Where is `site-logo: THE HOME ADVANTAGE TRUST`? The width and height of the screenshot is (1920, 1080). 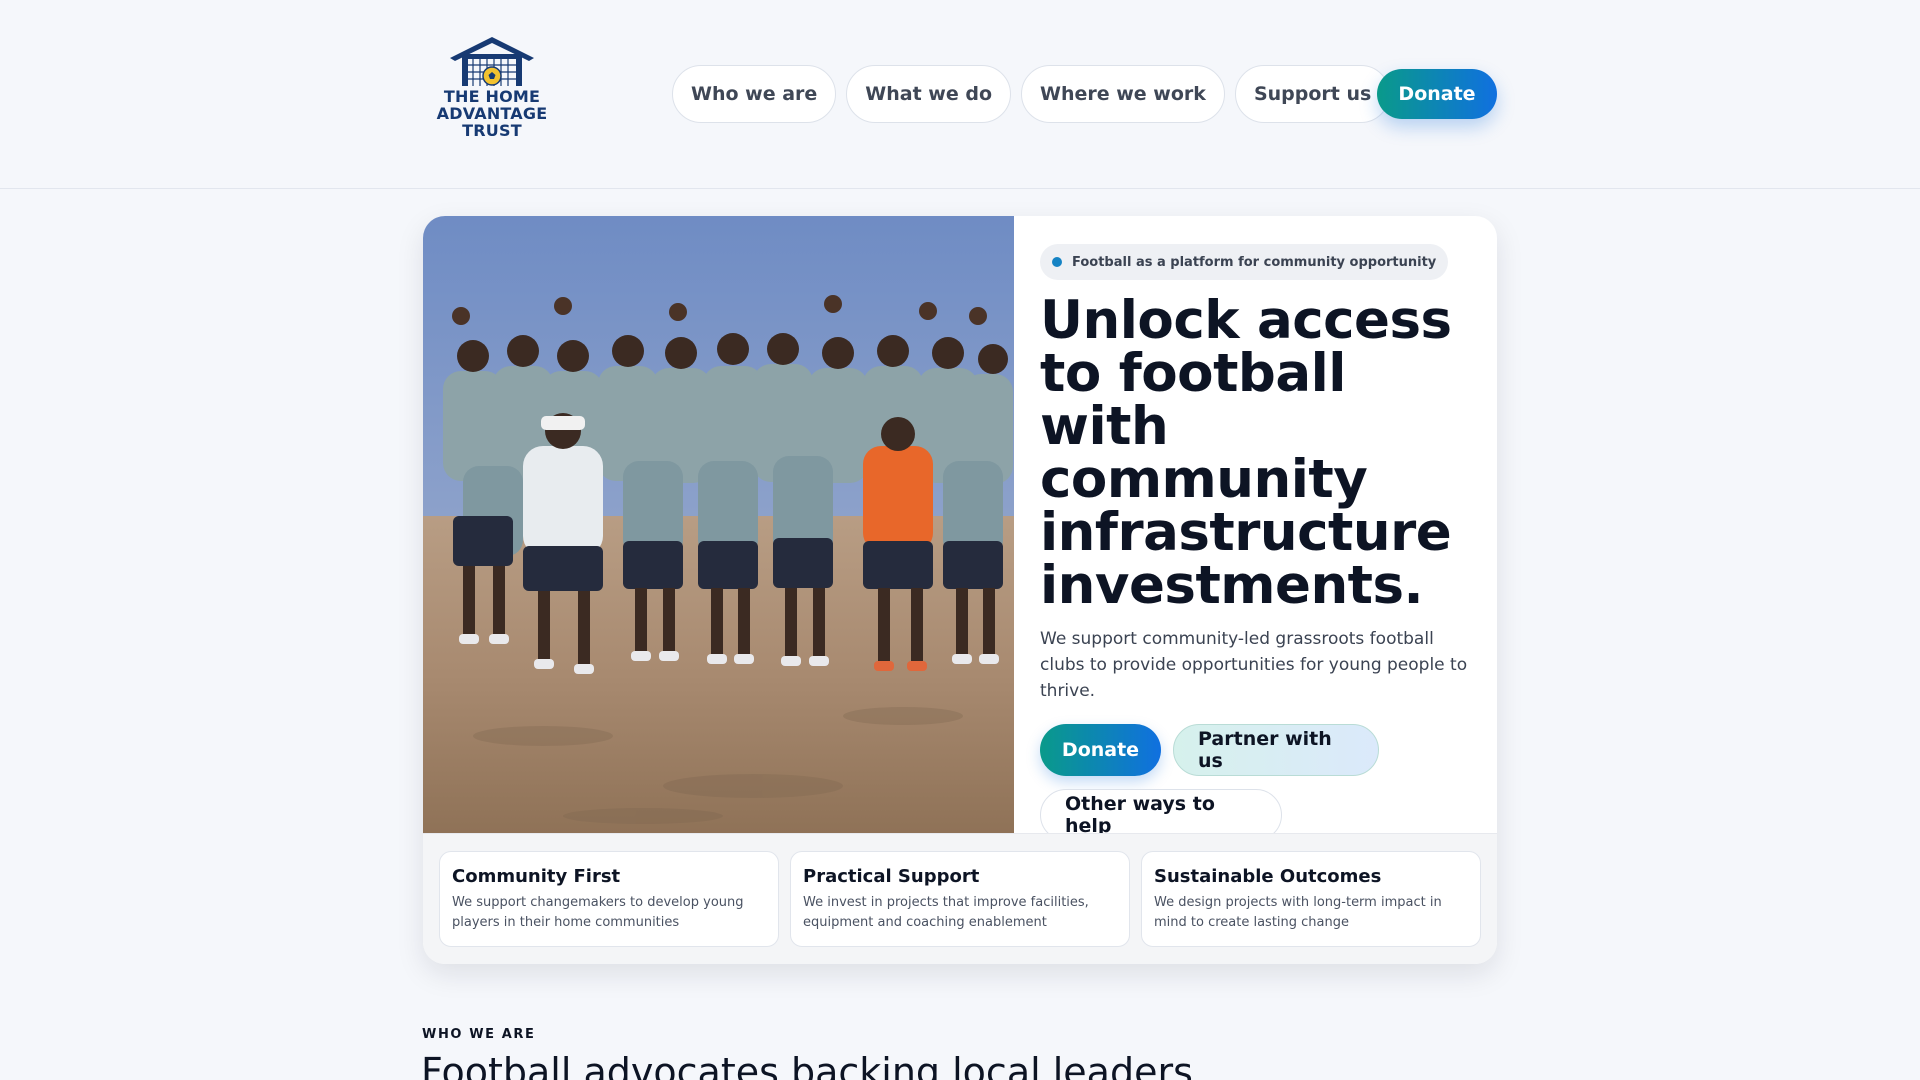
site-logo: THE HOME ADVANTAGE TRUST is located at coordinates (492, 90).